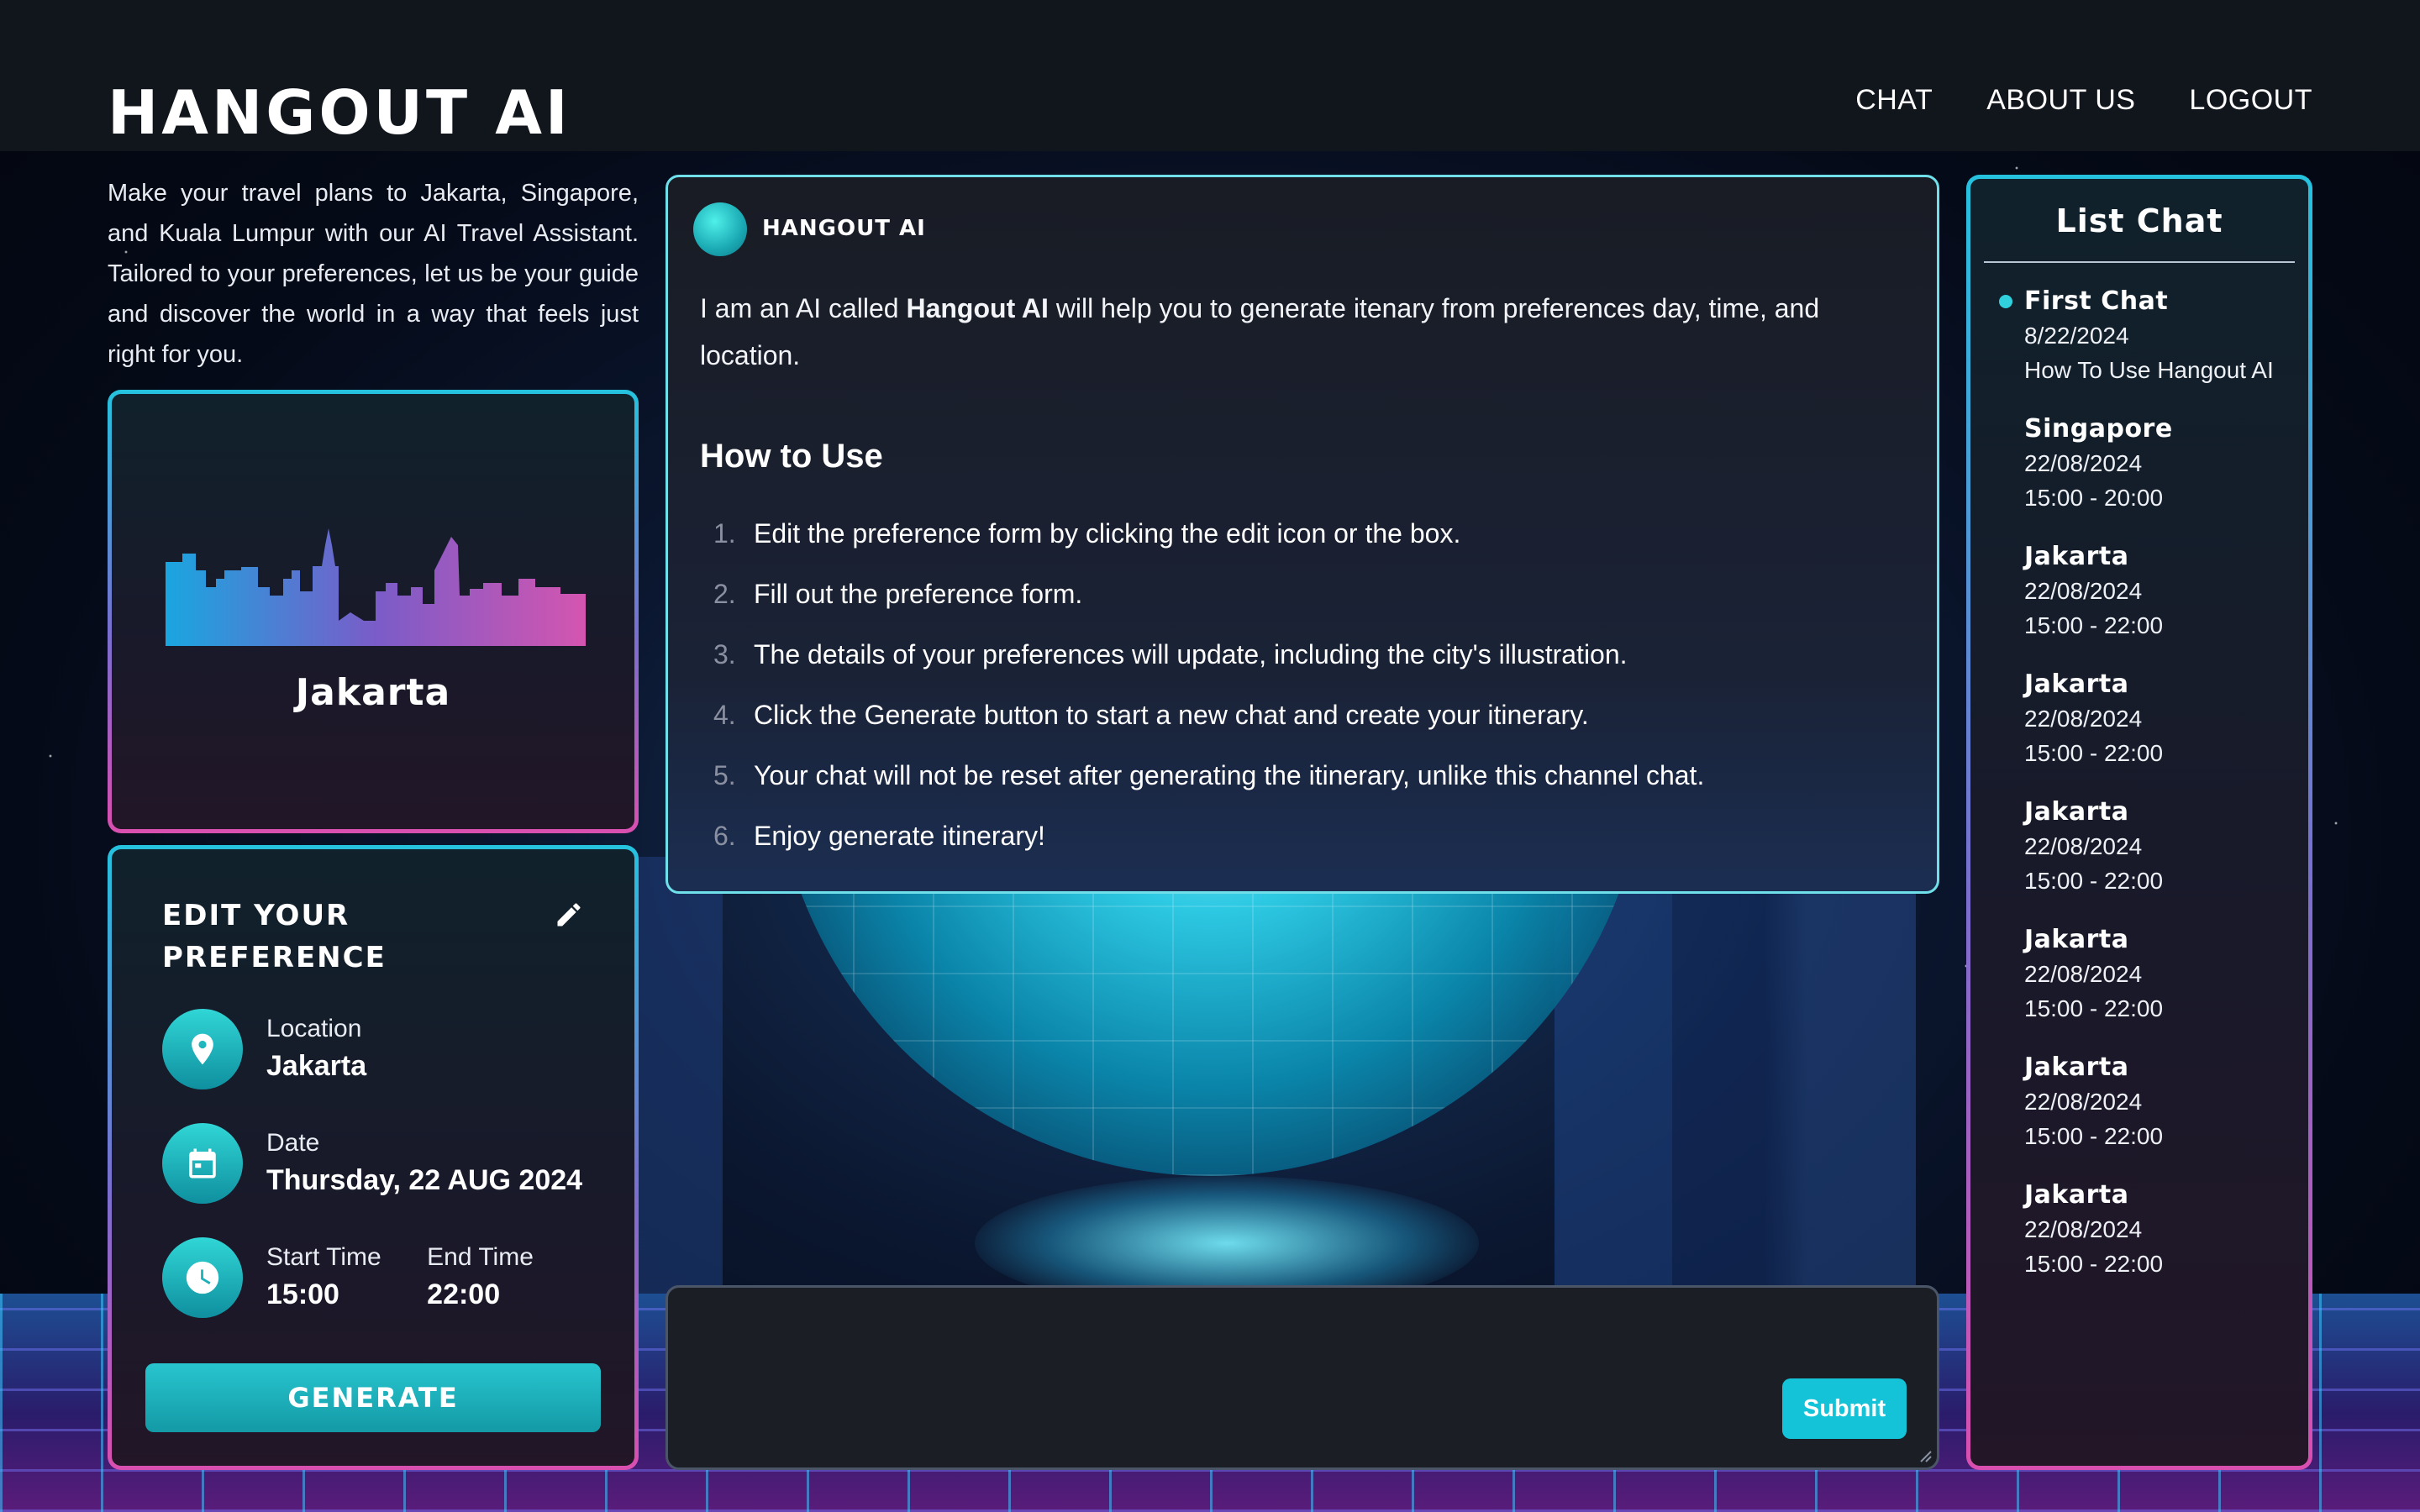  I want to click on message-input-panel: Submit, so click(1302, 1377).